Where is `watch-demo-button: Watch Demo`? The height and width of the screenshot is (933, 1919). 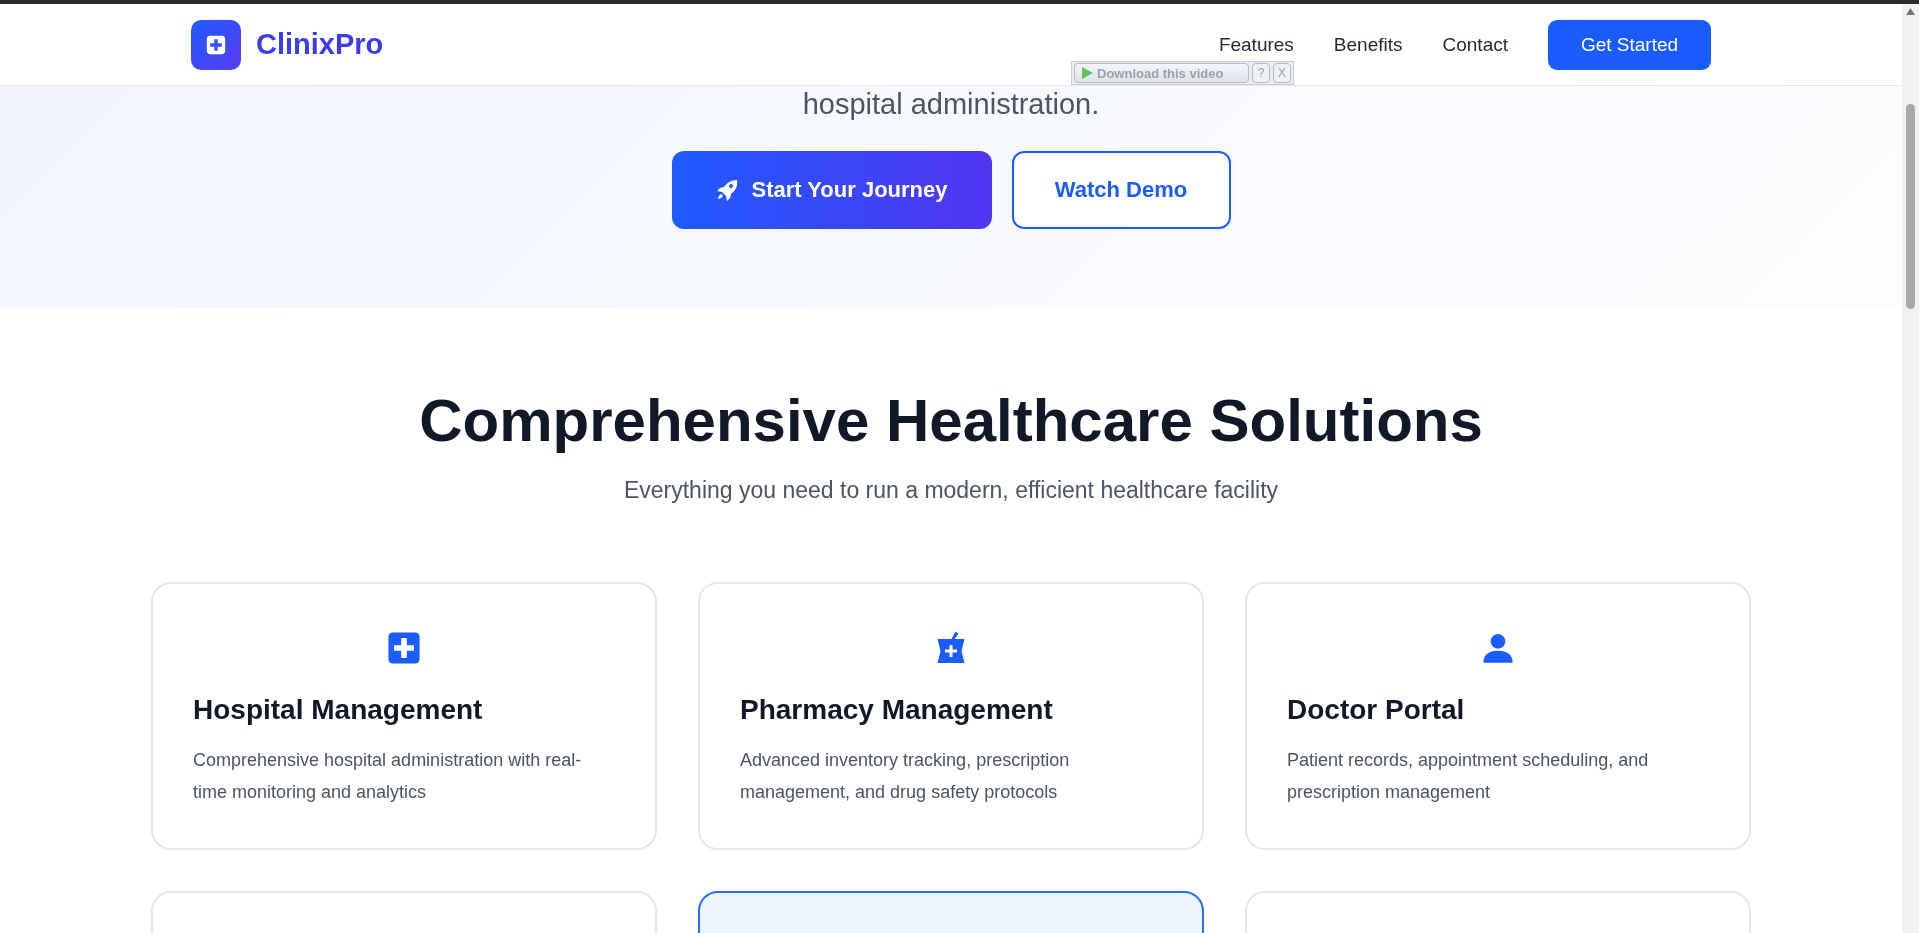 watch-demo-button: Watch Demo is located at coordinates (1121, 190).